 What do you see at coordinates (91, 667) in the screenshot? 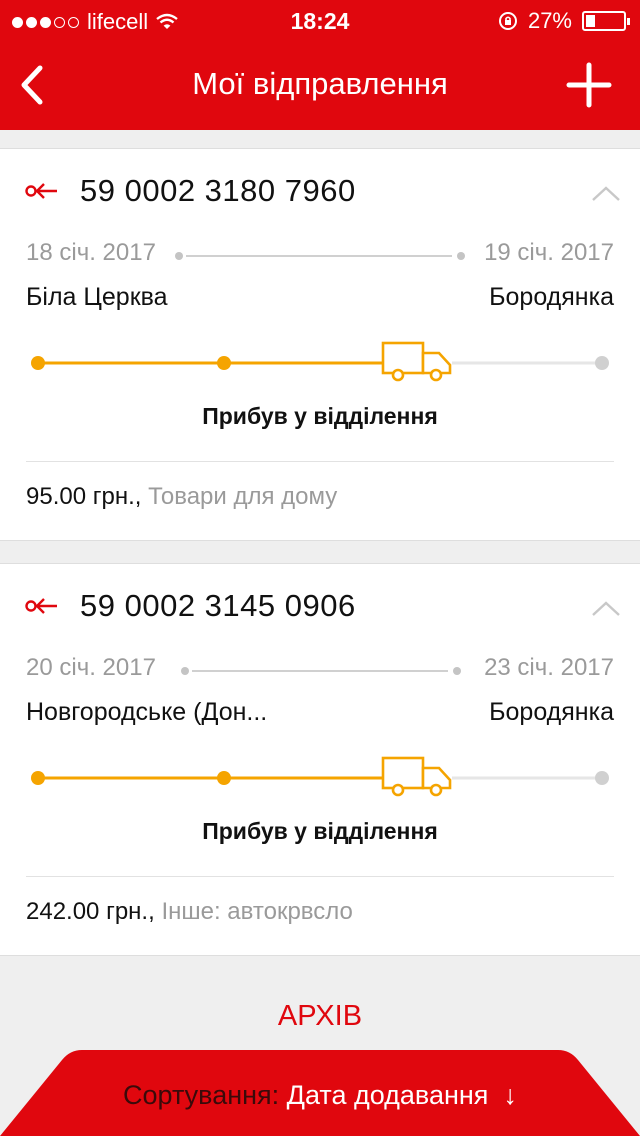
I see `date-from: 20 січ. 2017` at bounding box center [91, 667].